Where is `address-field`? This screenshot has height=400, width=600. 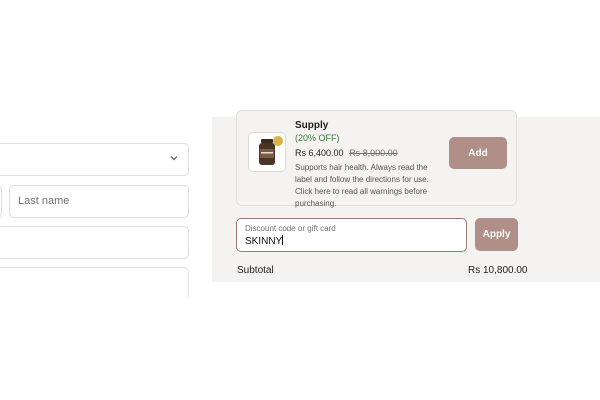
address-field is located at coordinates (94, 242).